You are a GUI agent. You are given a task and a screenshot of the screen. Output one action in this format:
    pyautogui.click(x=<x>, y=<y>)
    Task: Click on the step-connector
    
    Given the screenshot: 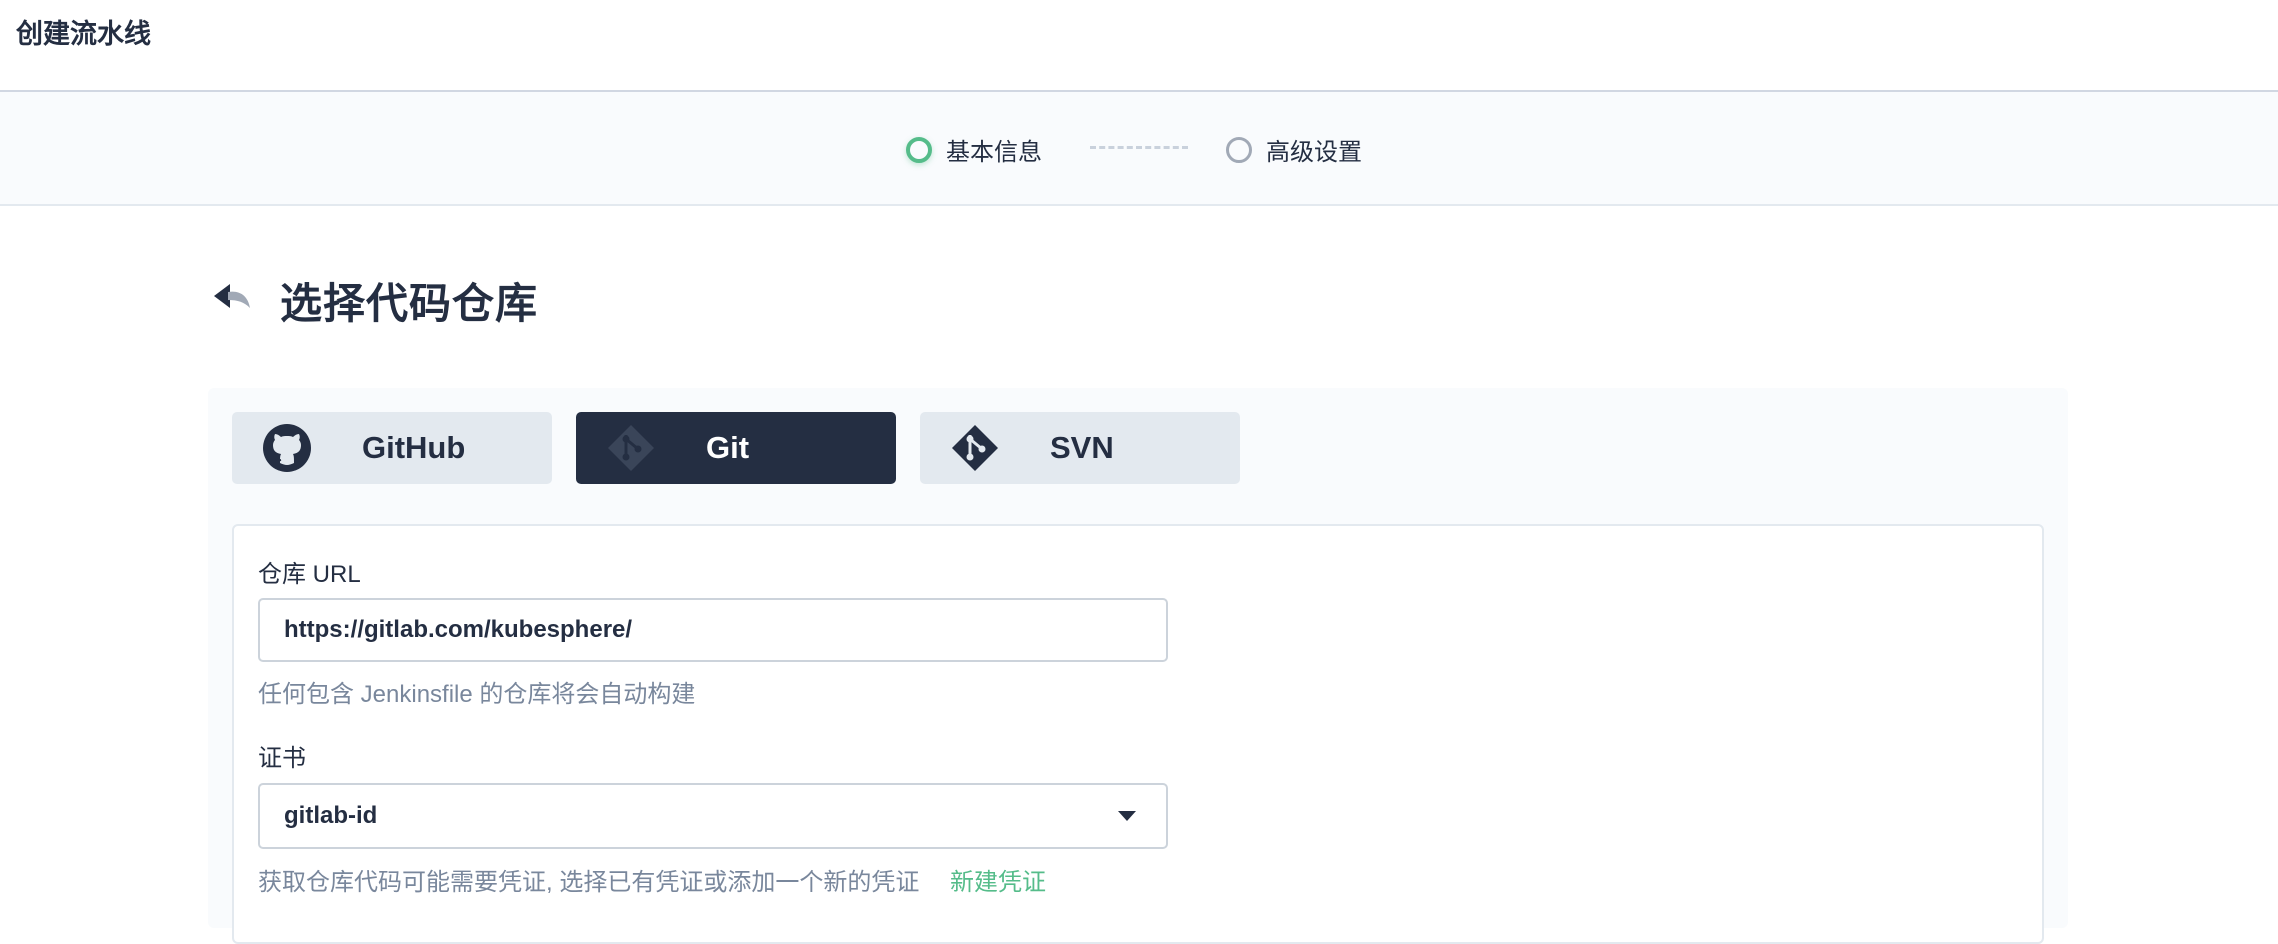 What is the action you would take?
    pyautogui.click(x=1139, y=147)
    